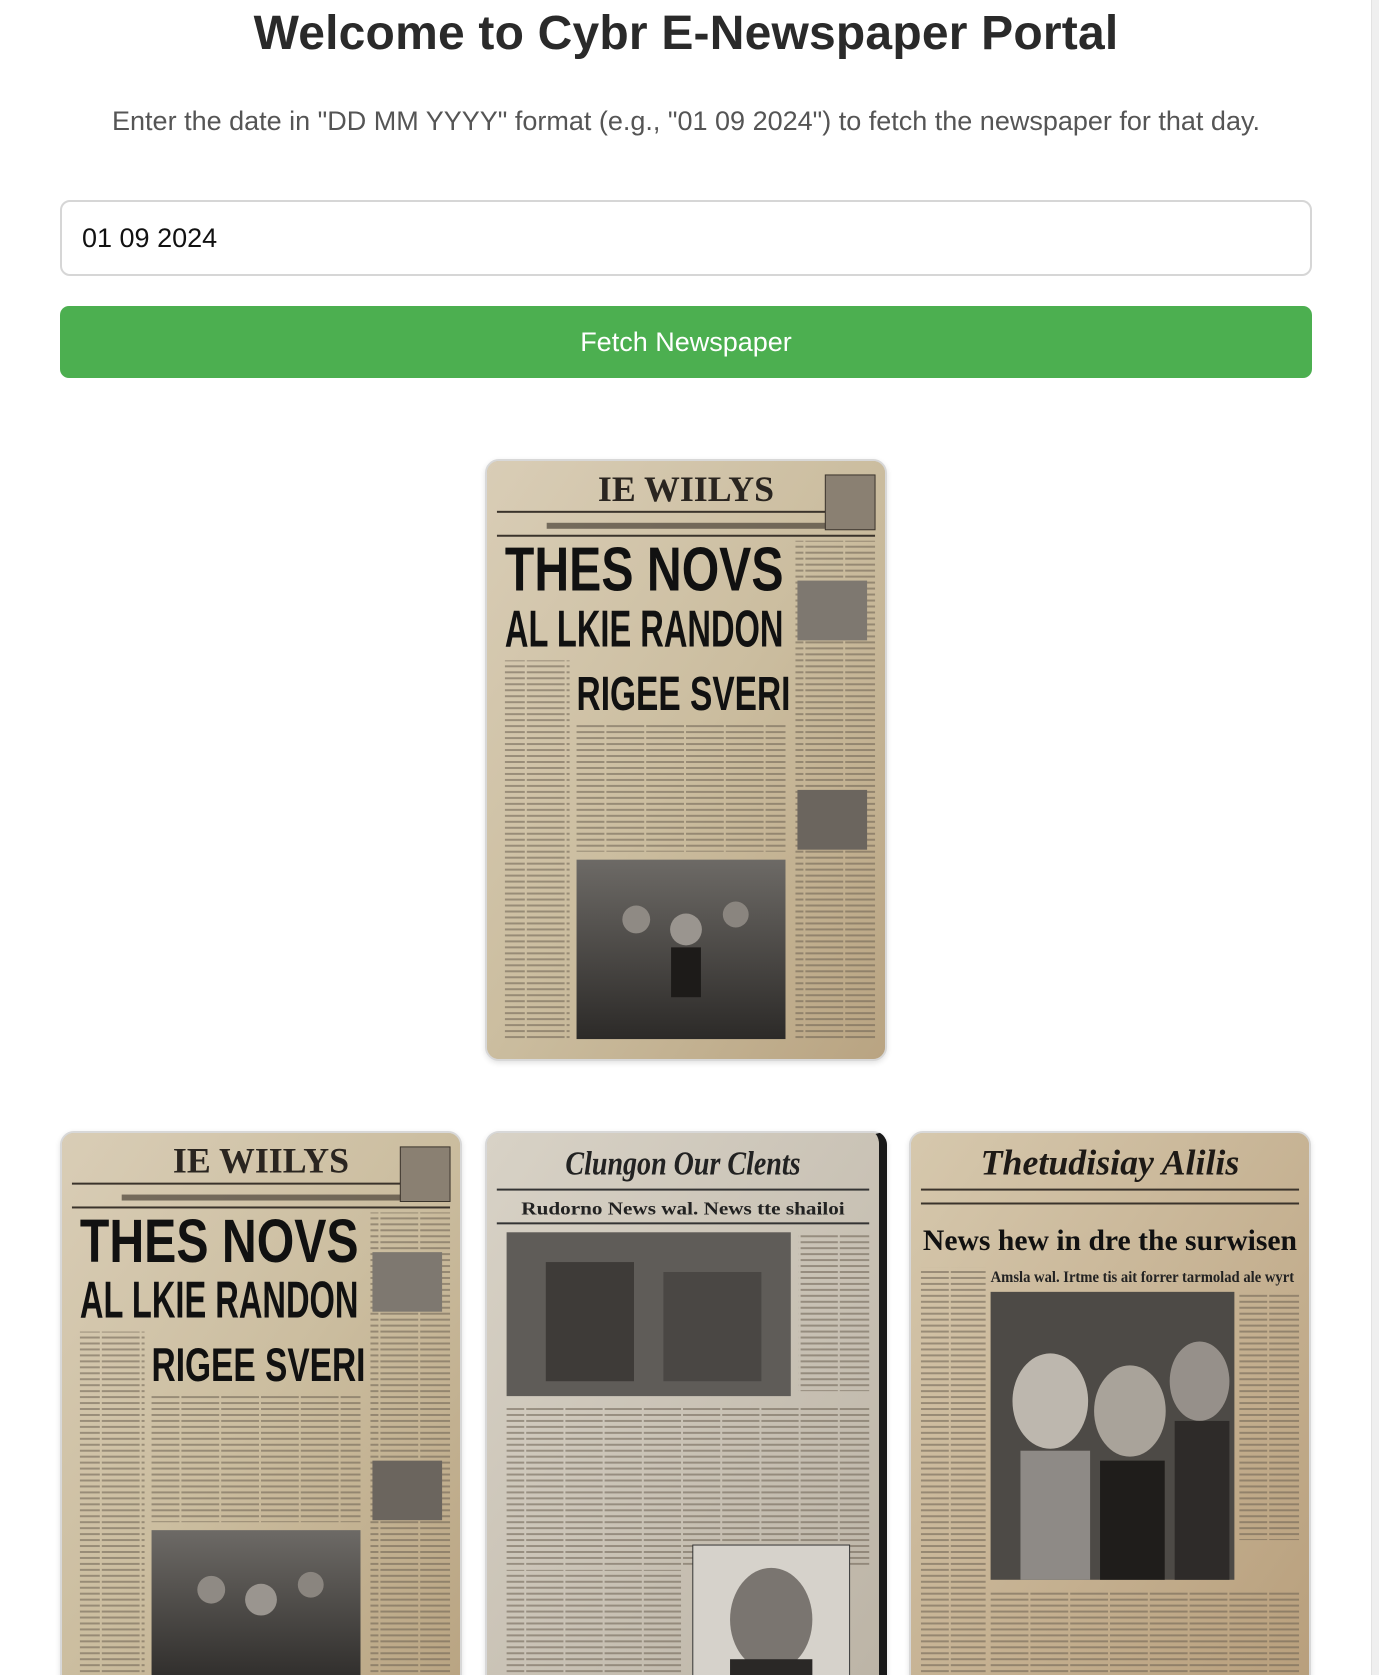 Image resolution: width=1379 pixels, height=1675 pixels. Describe the element at coordinates (682, 1164) in the screenshot. I see `masthead-text: Clungon Our Clents` at that location.